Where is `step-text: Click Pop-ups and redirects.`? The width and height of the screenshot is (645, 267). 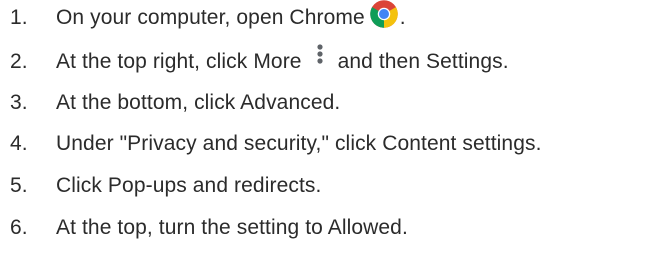 step-text: Click Pop-ups and redirects. is located at coordinates (189, 185).